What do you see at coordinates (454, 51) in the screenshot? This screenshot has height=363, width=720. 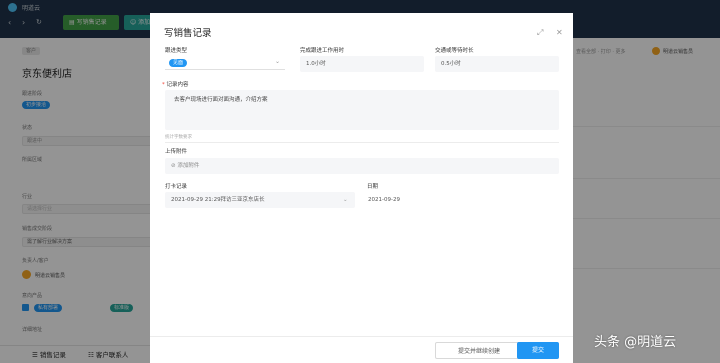 I see `traffic-time-label: 交通或等待时长` at bounding box center [454, 51].